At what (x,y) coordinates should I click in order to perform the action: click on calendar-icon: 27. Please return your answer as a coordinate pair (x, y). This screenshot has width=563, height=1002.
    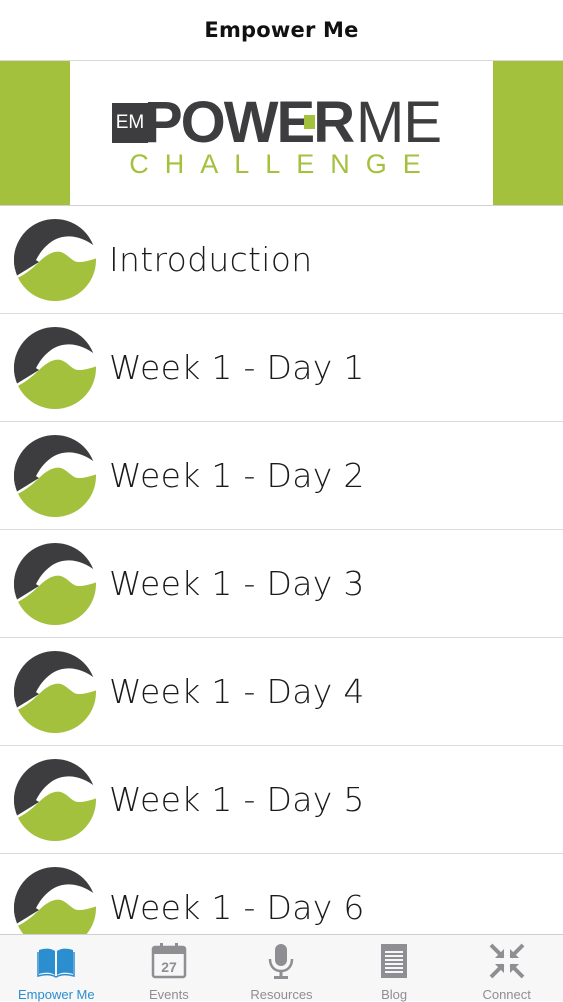
    Looking at the image, I should click on (169, 963).